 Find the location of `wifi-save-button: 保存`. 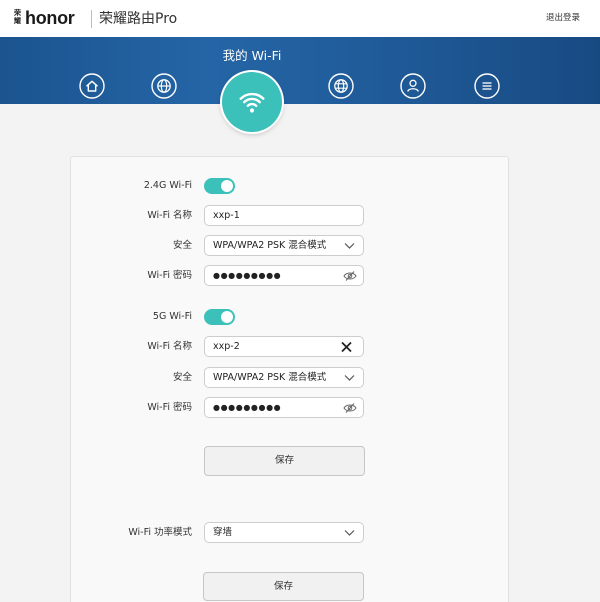

wifi-save-button: 保存 is located at coordinates (284, 461).